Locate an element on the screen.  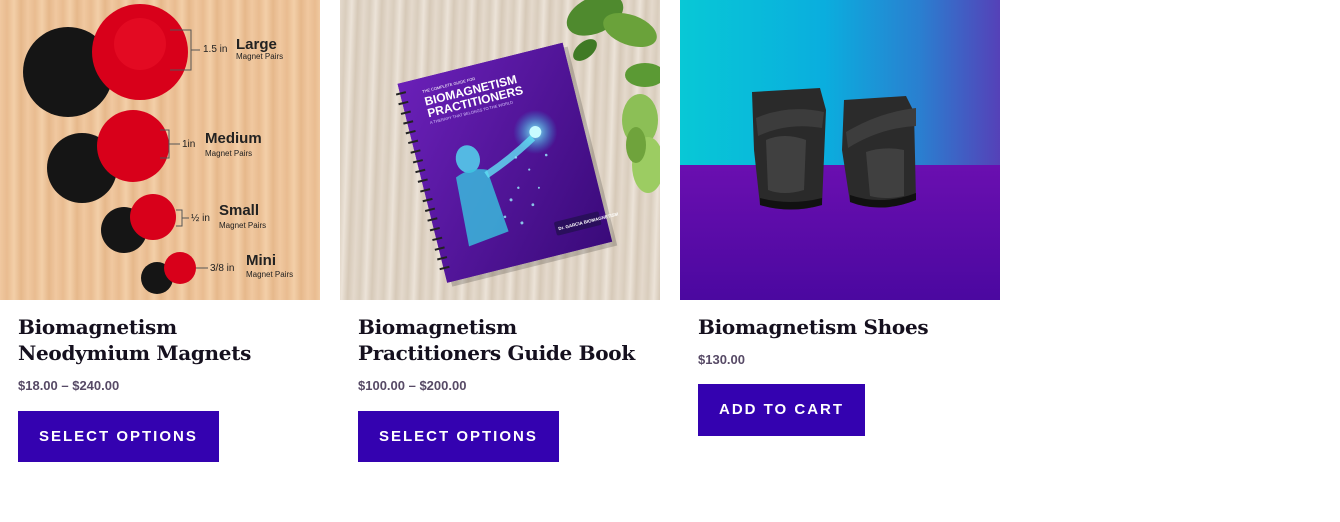
size-label: 3/8 in is located at coordinates (222, 268).